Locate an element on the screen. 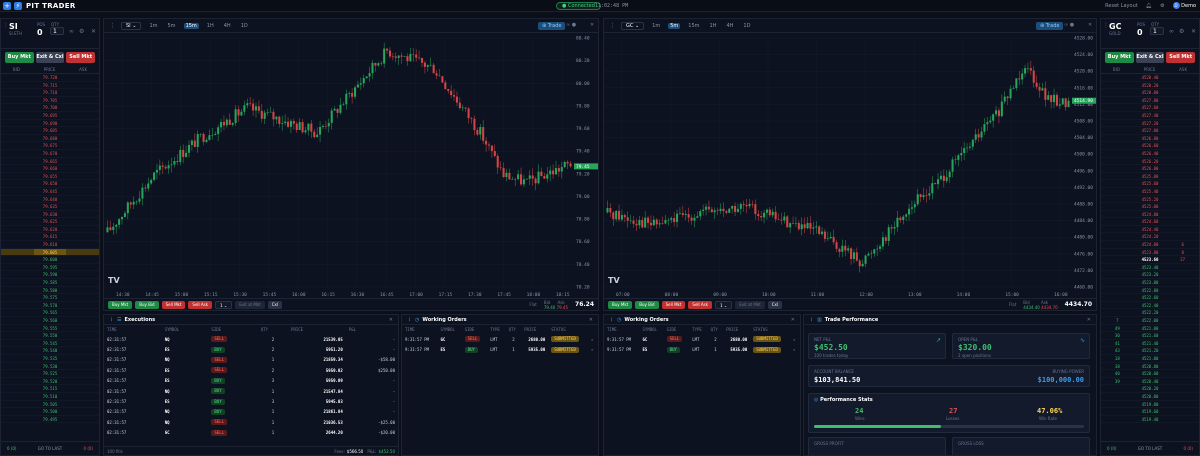  buy-market-button: Buy Mkt is located at coordinates (620, 304).